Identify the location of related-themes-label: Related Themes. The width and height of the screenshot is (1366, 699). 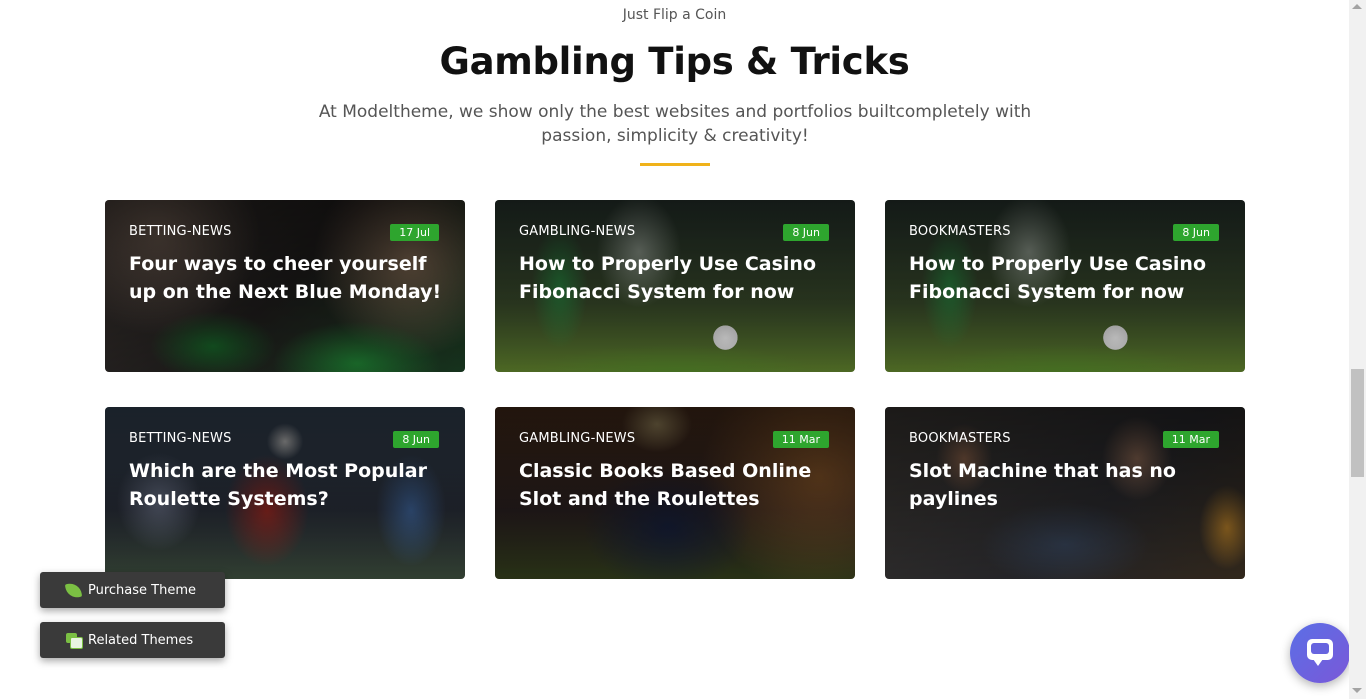
(141, 640).